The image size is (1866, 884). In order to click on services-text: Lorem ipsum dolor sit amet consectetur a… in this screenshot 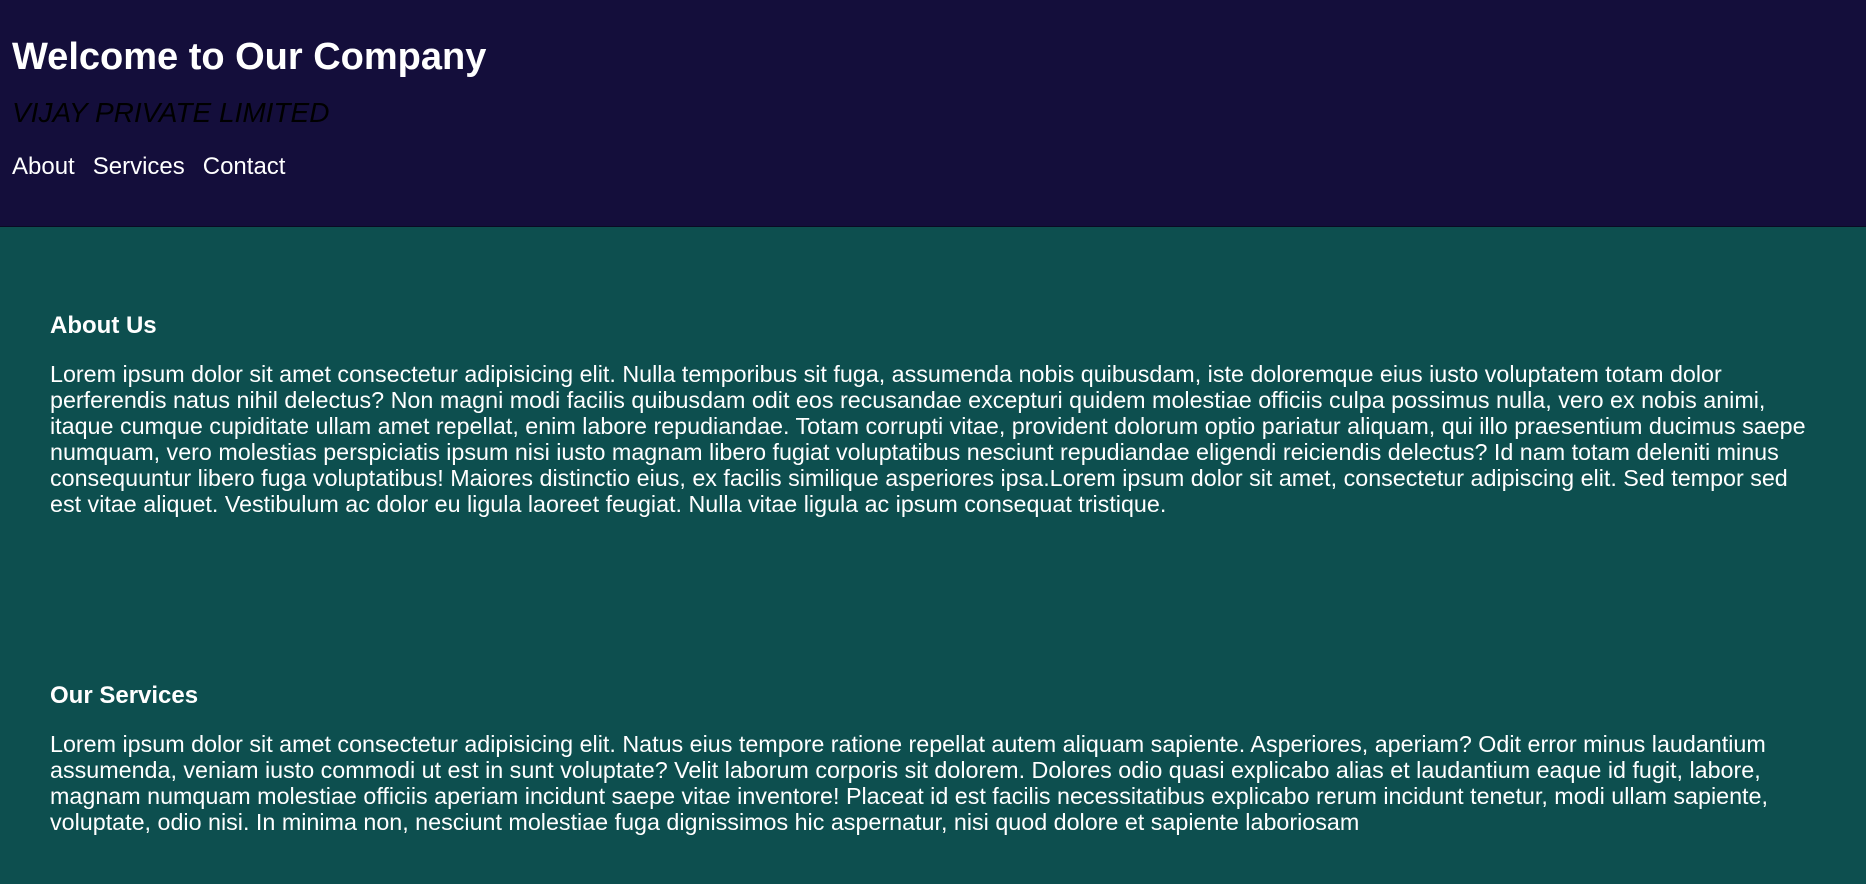, I will do `click(909, 783)`.